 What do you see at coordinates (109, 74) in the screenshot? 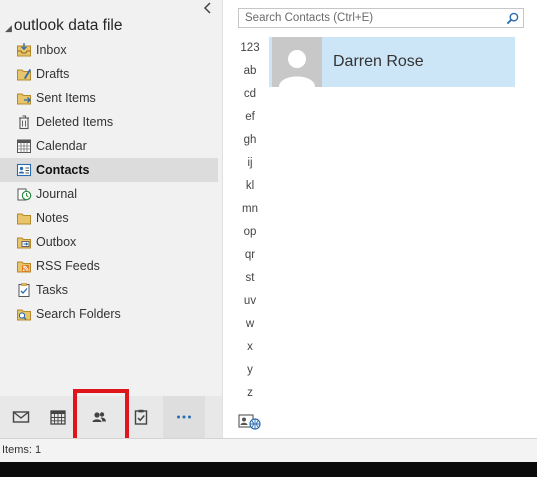
I see `folder-item-drafts: Drafts` at bounding box center [109, 74].